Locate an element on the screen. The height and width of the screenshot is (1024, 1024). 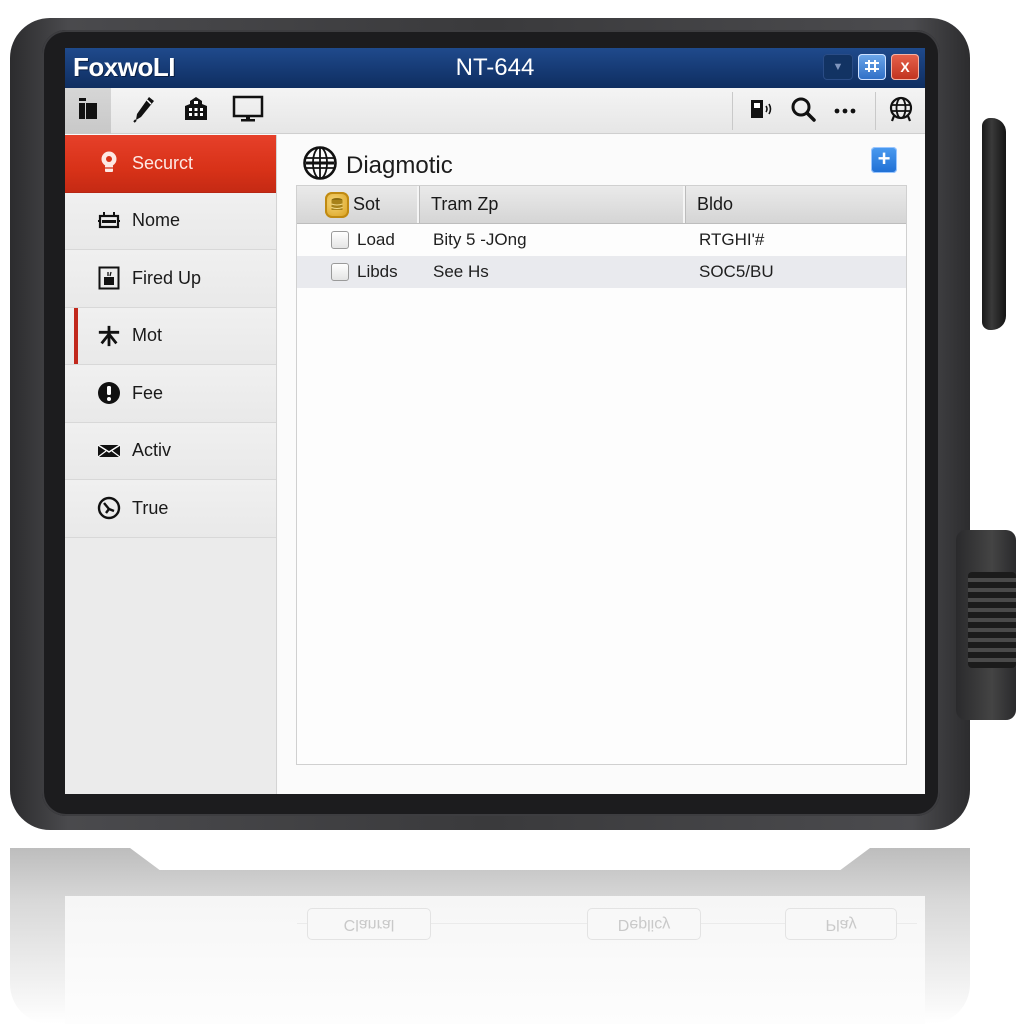
search-icon is located at coordinates (803, 111).